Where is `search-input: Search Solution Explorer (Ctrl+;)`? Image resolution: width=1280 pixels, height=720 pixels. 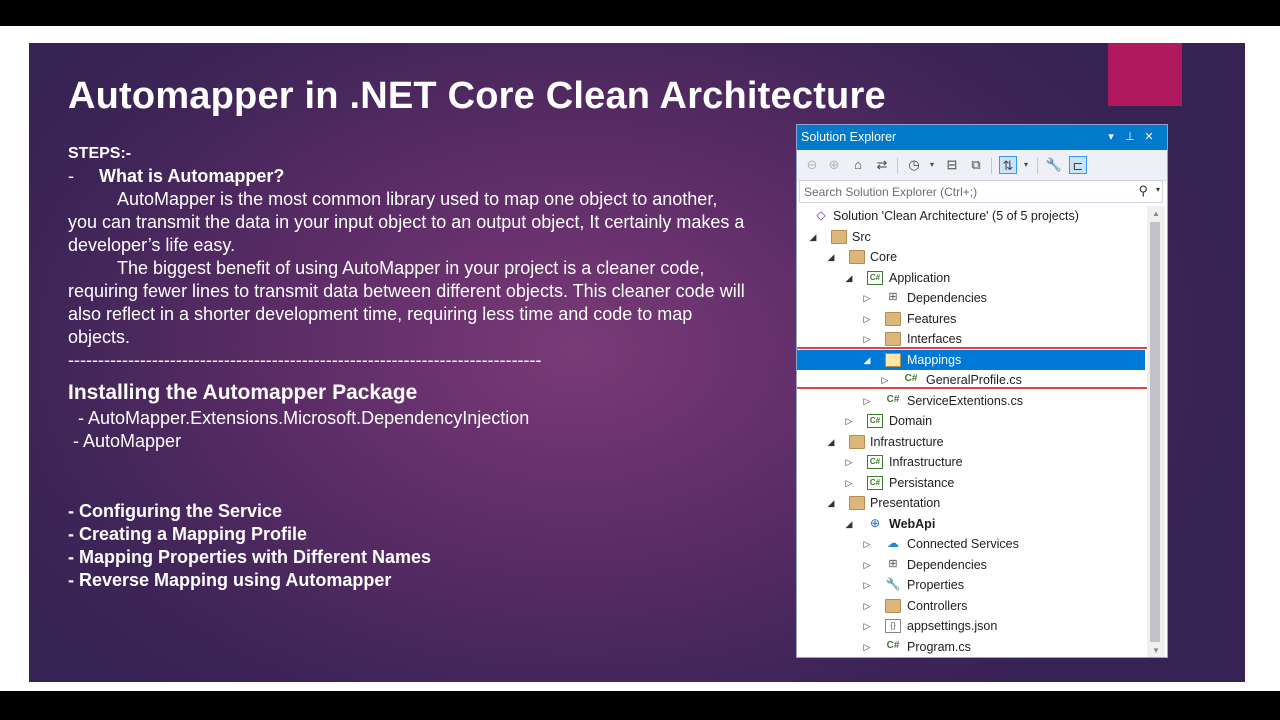 search-input: Search Solution Explorer (Ctrl+;) is located at coordinates (890, 192).